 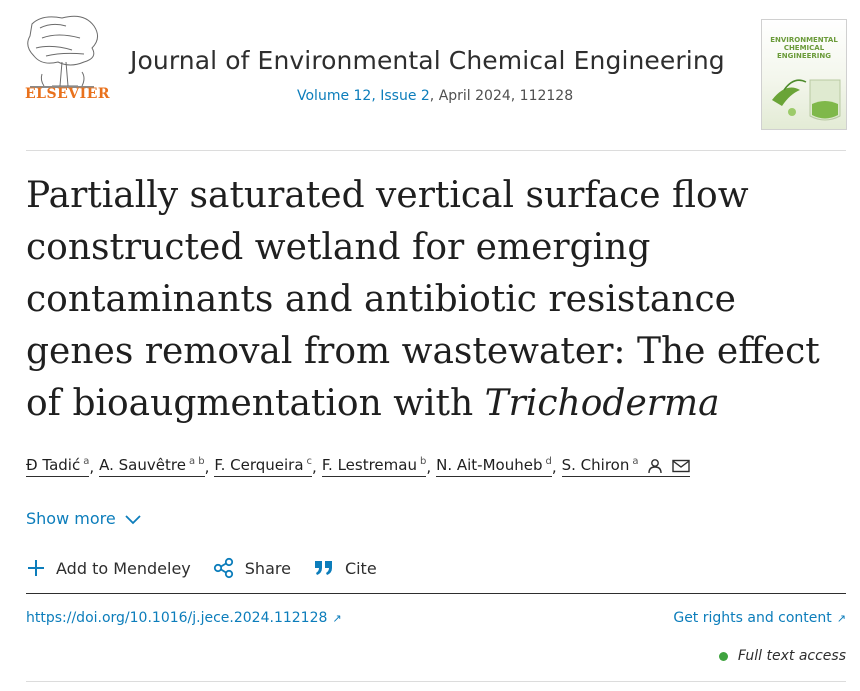 I want to click on quote-icon, so click(x=323, y=568).